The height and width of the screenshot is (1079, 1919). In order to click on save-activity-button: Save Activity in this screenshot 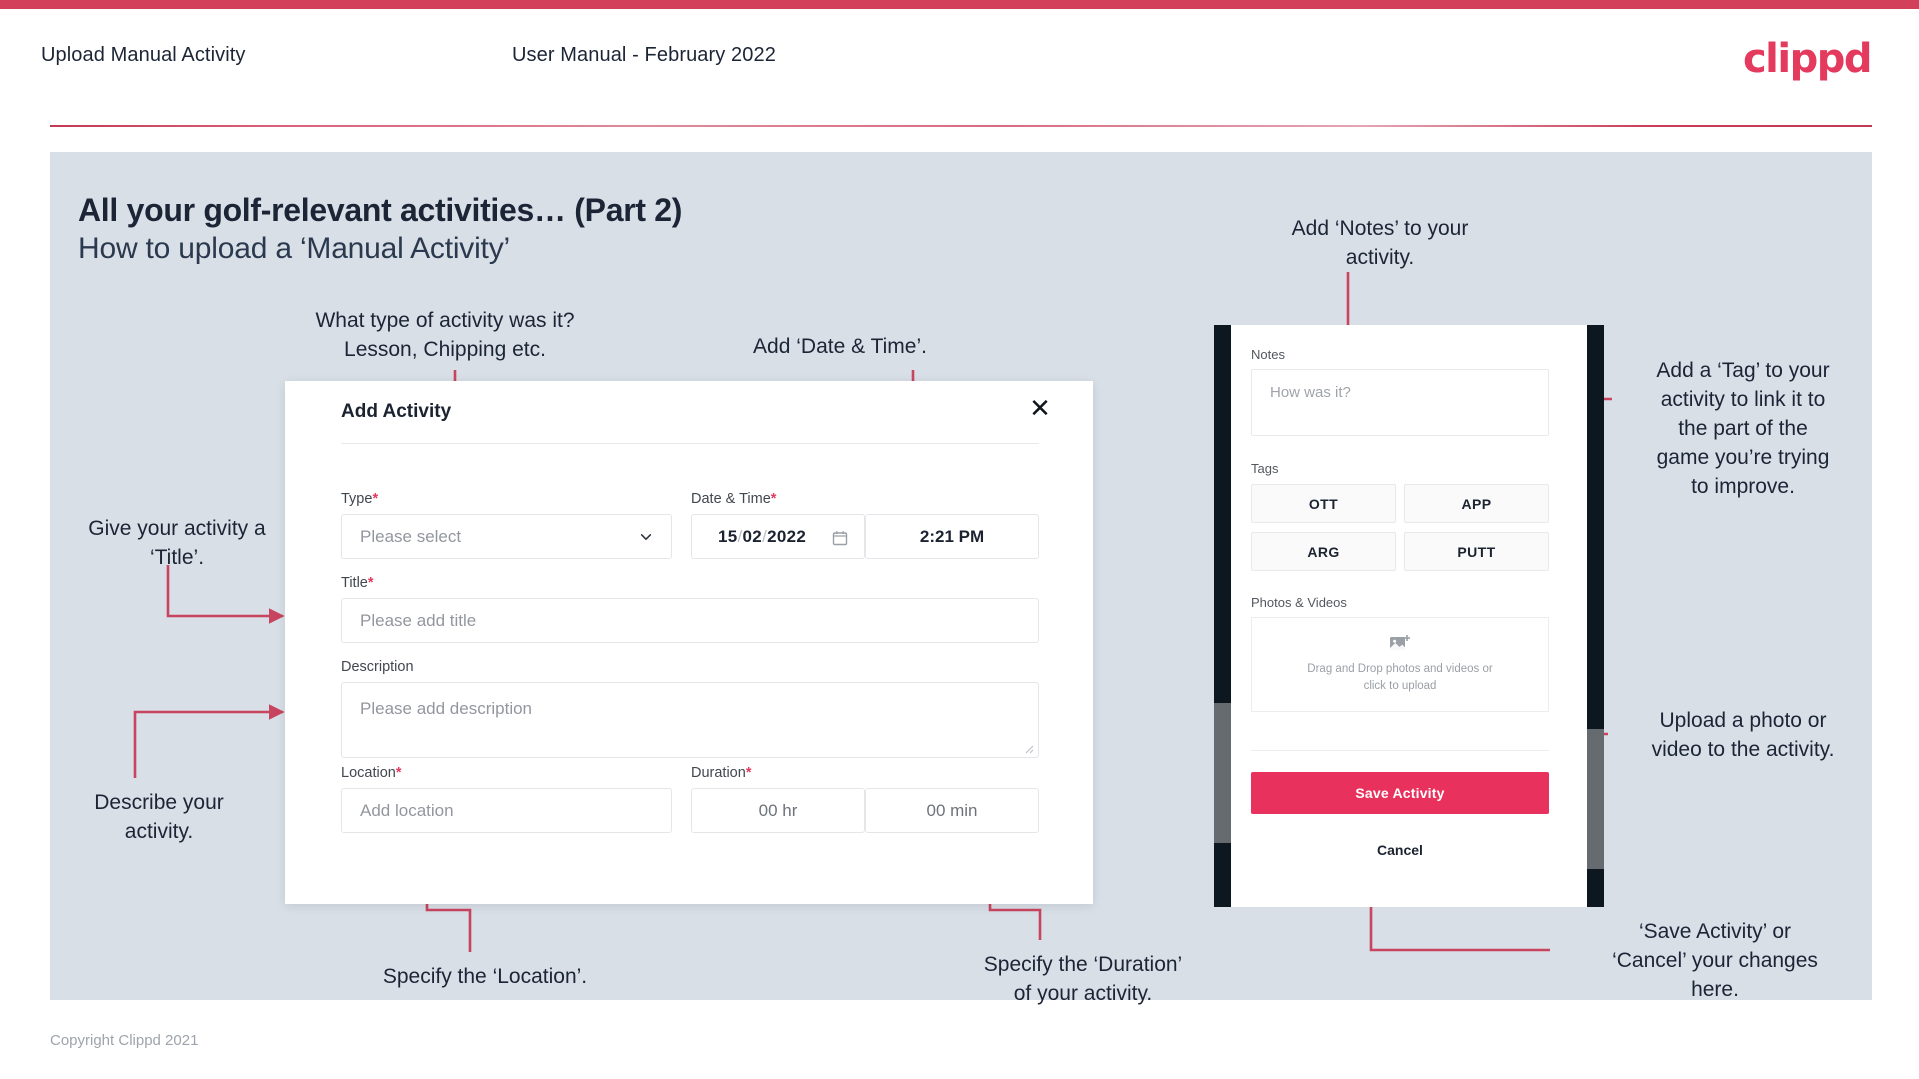, I will do `click(1400, 793)`.